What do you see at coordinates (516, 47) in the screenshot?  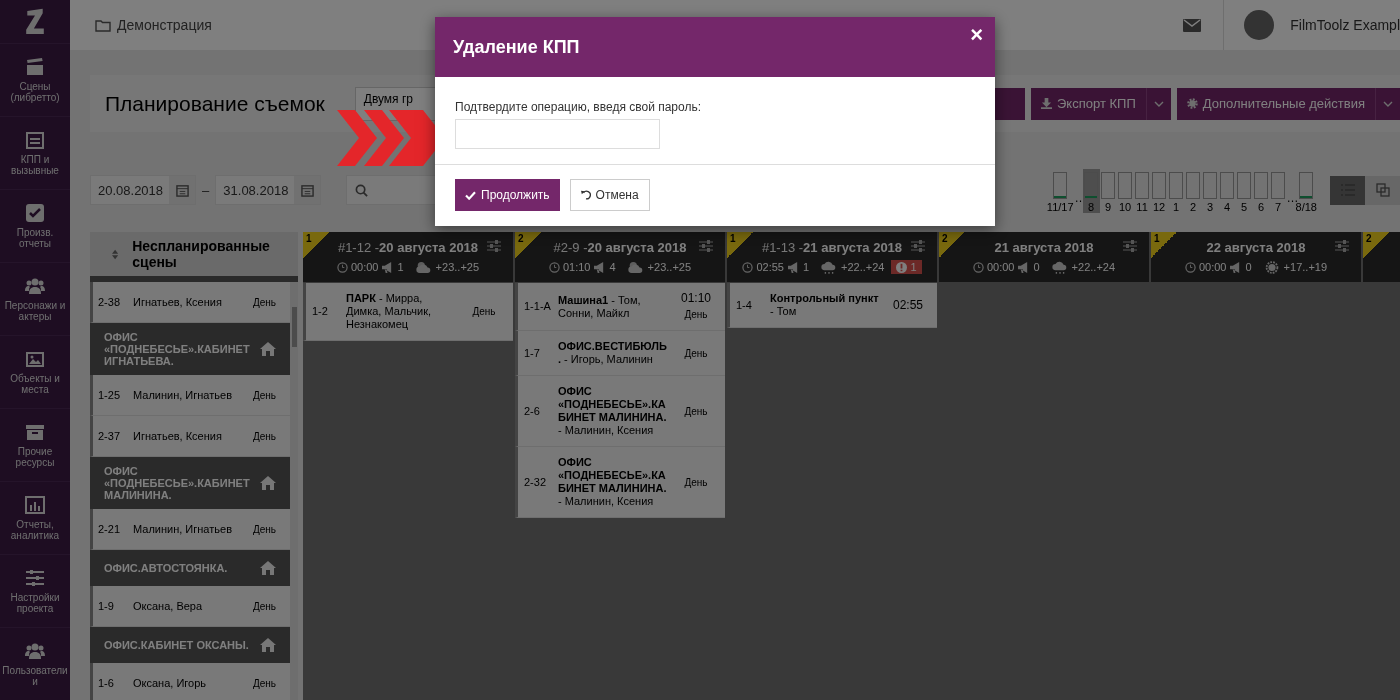 I see `modal-title: Удаление КПП` at bounding box center [516, 47].